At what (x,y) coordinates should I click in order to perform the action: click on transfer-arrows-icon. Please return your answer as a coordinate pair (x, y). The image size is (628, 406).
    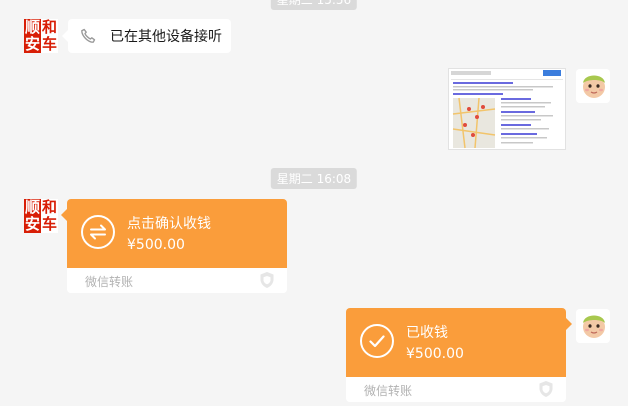
    Looking at the image, I should click on (98, 232).